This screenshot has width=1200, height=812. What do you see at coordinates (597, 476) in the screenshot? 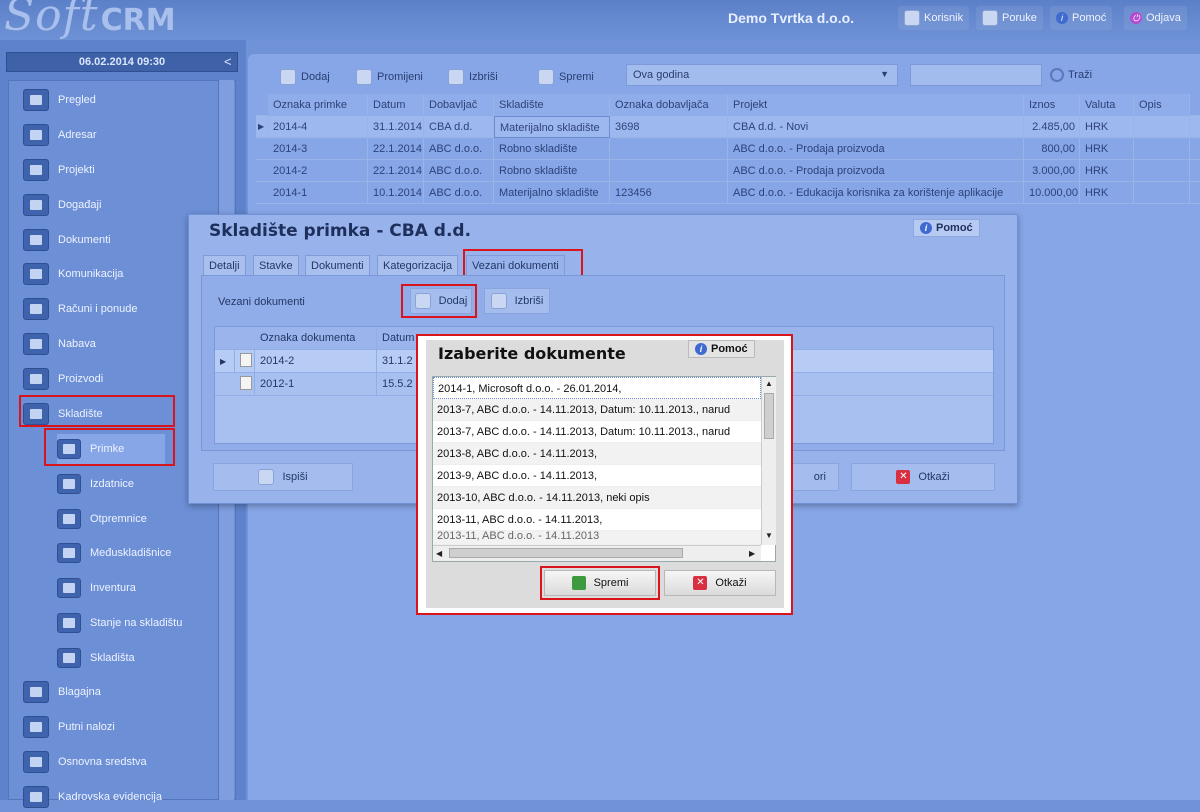
I see `list-item: 2013-9, ABC d.o.o. - 14.11.2013,` at bounding box center [597, 476].